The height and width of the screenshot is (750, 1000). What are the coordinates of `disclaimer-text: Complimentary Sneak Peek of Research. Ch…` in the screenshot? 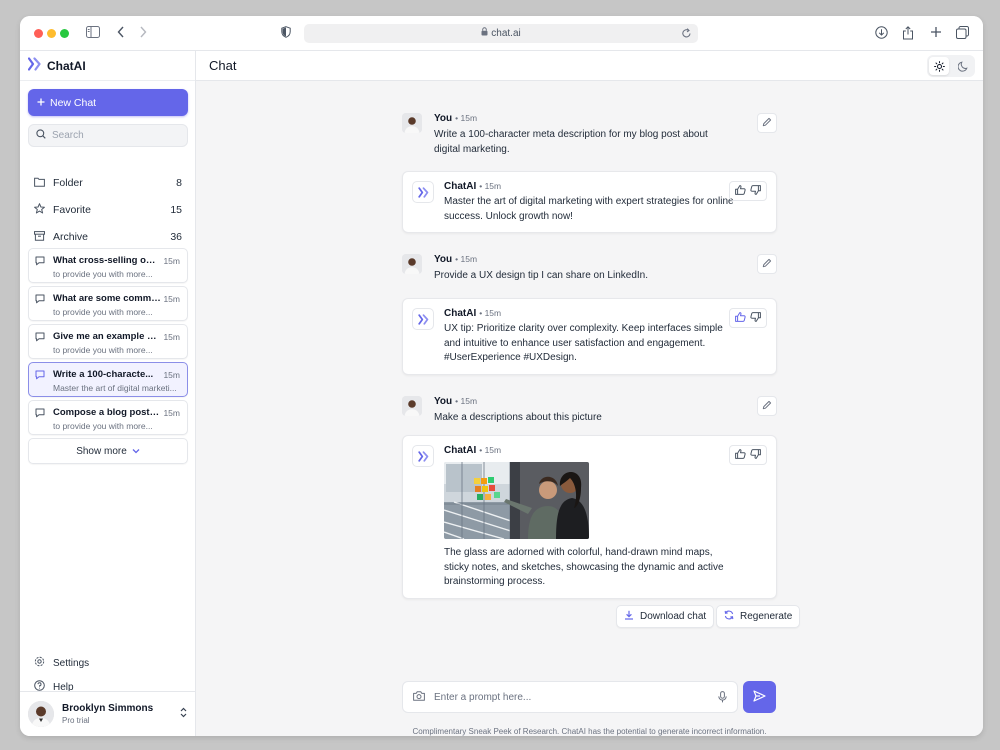 It's located at (589, 731).